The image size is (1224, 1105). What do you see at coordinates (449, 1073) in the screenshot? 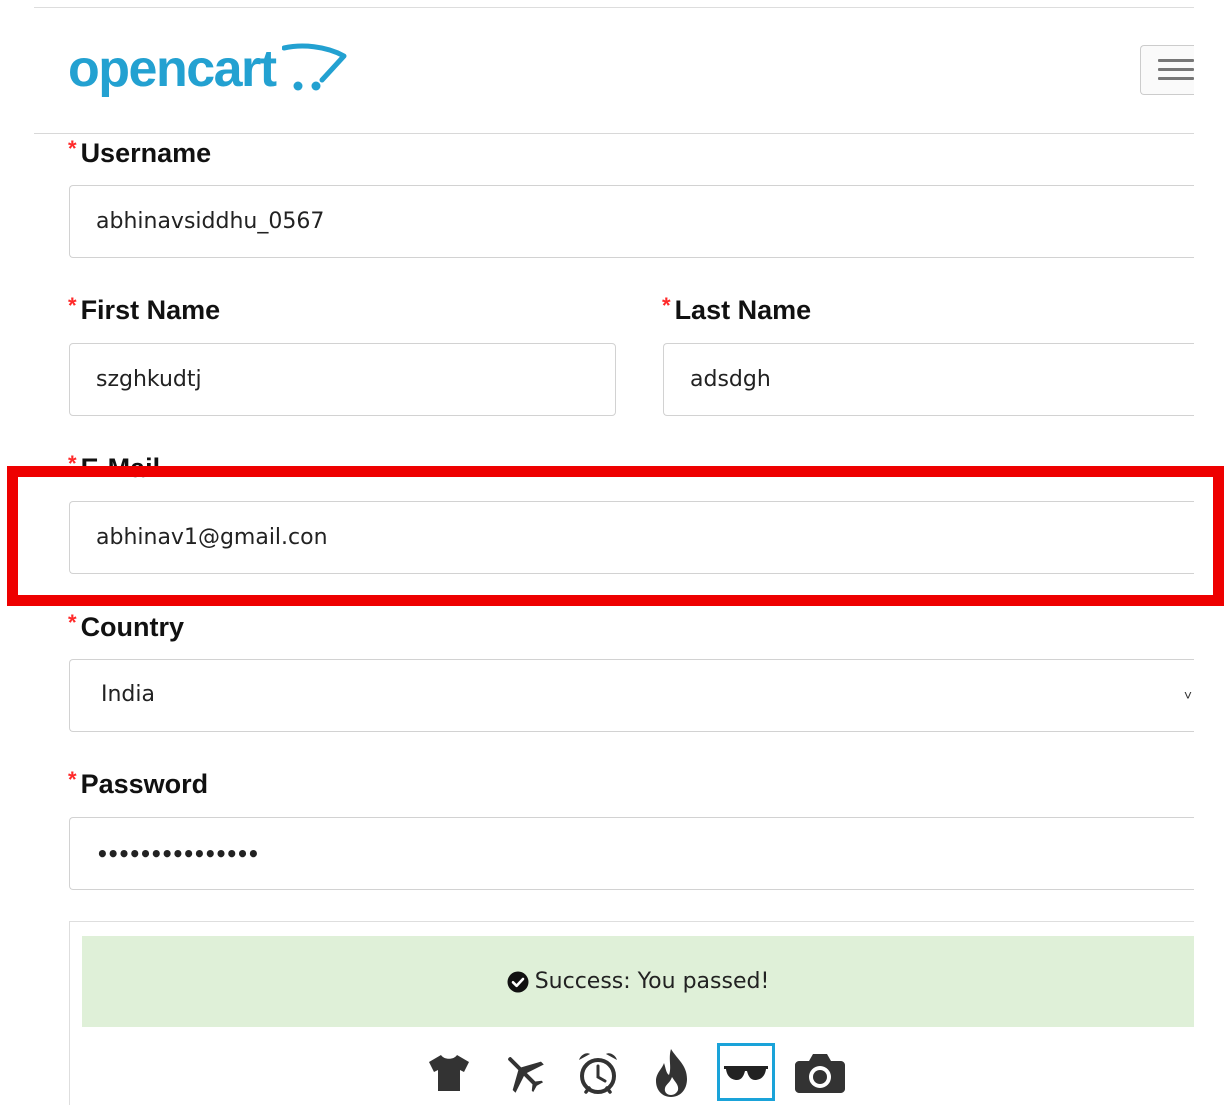
I see `tshirt-icon` at bounding box center [449, 1073].